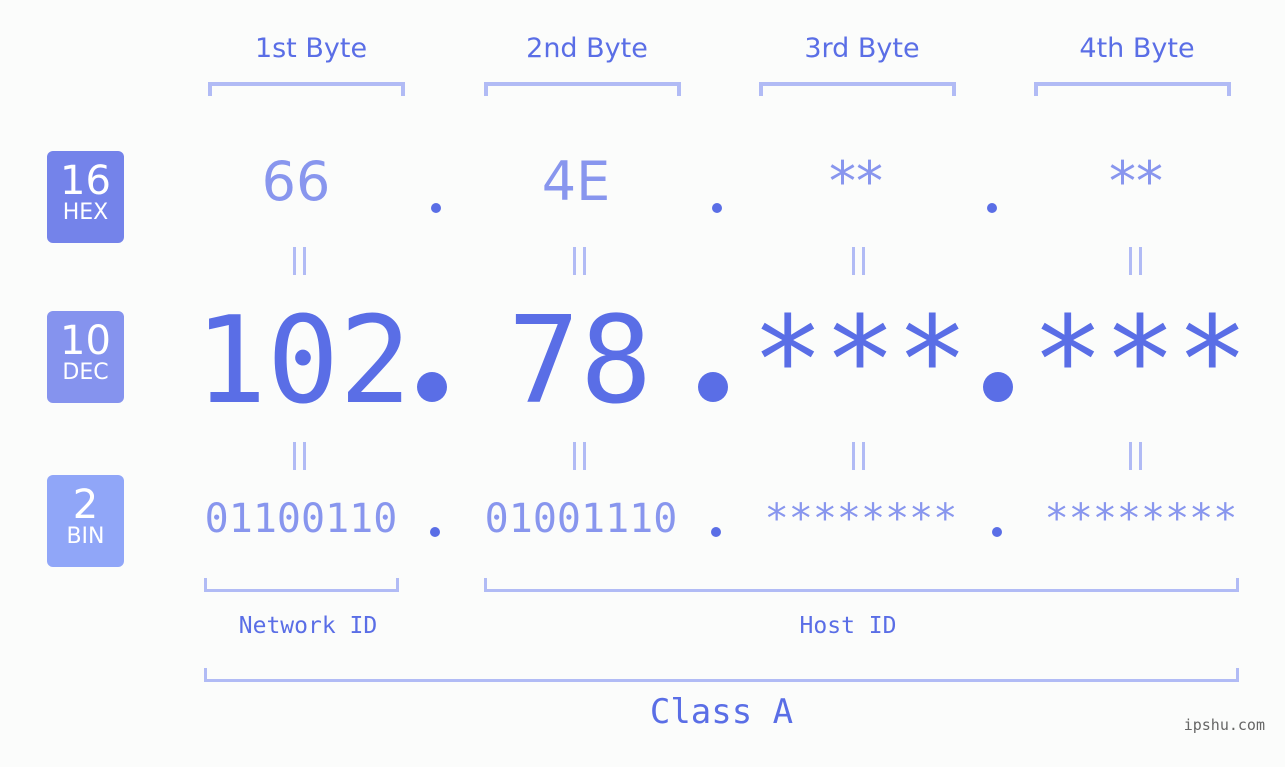 The image size is (1285, 767). Describe the element at coordinates (860, 361) in the screenshot. I see `dec-value-3: ***` at that location.